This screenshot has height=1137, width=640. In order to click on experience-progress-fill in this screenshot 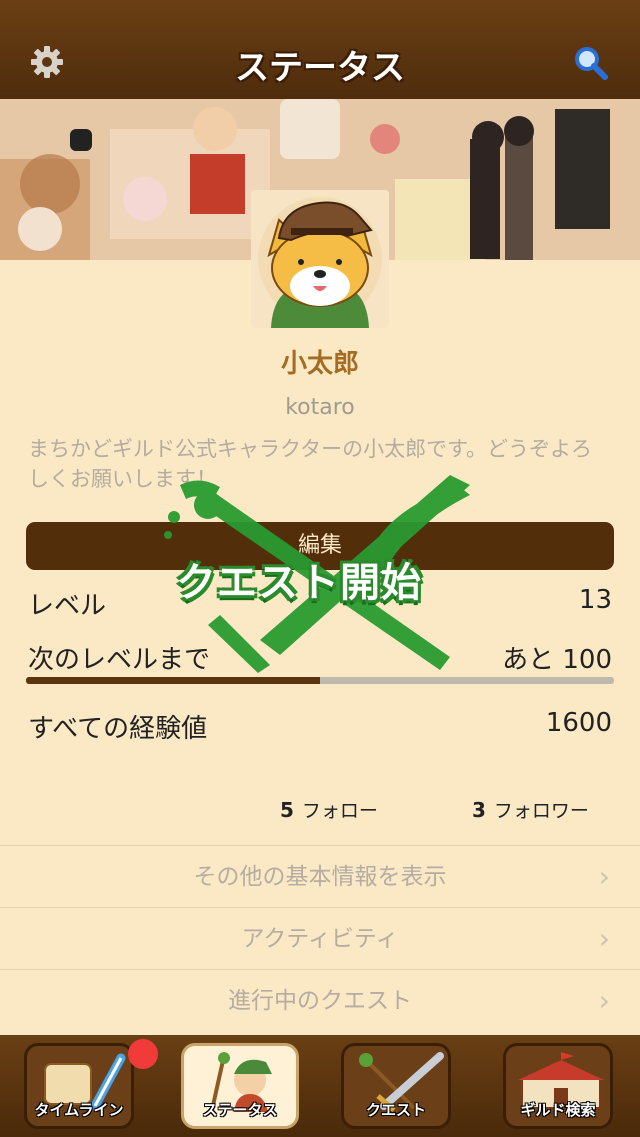, I will do `click(173, 680)`.